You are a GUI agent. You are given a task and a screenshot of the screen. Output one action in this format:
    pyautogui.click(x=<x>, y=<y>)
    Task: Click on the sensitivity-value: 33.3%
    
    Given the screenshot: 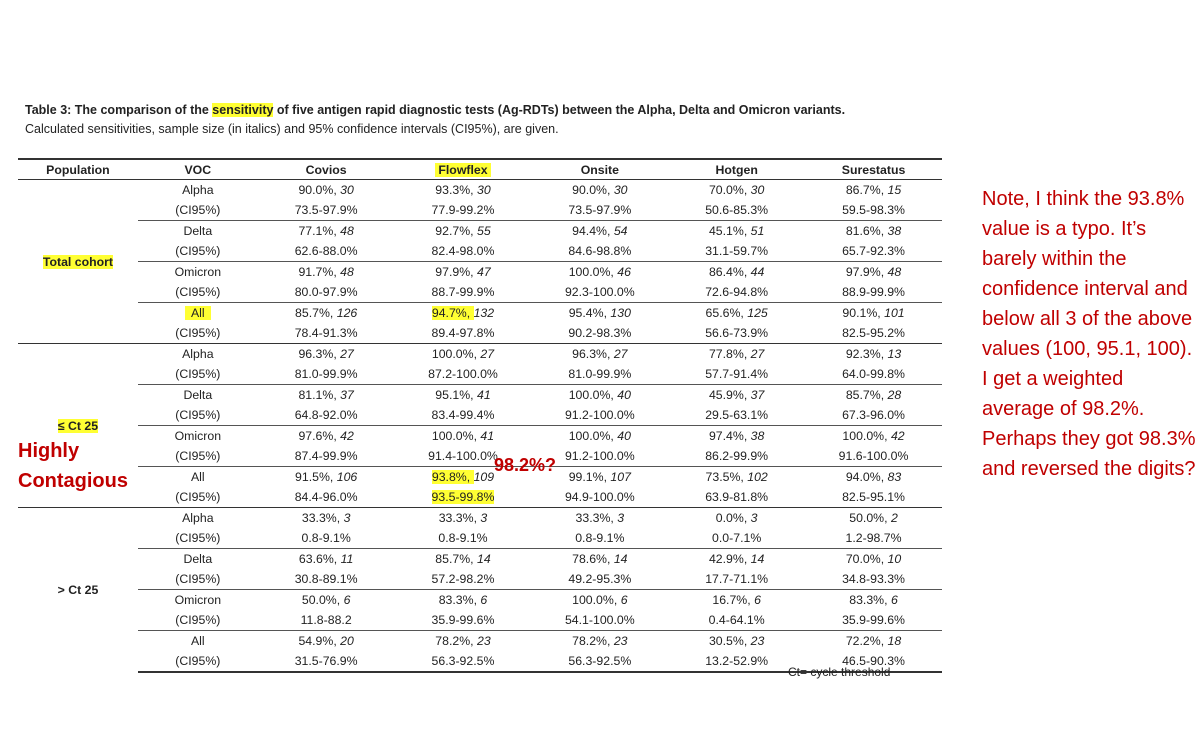 What is the action you would take?
    pyautogui.click(x=593, y=518)
    